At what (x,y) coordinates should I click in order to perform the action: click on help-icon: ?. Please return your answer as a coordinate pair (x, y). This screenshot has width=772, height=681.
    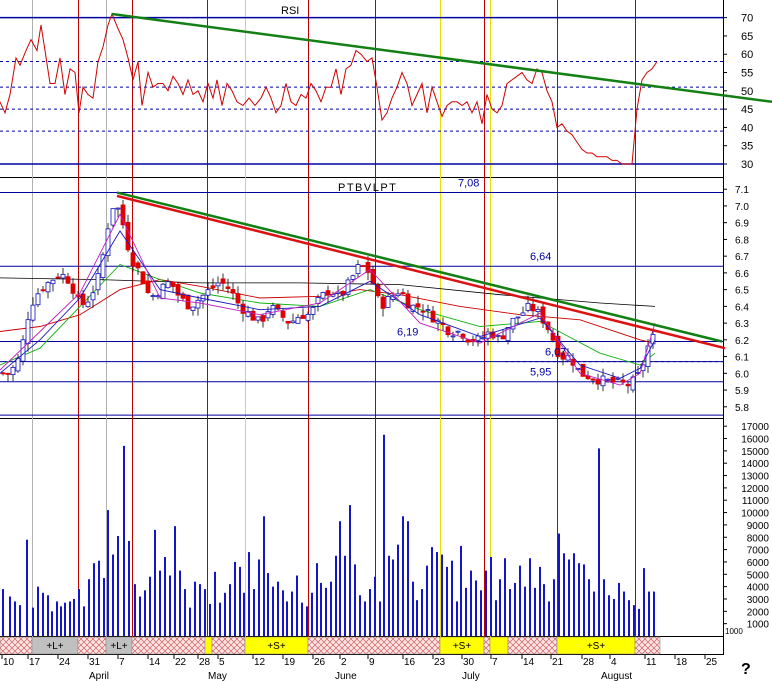
    Looking at the image, I should click on (746, 669).